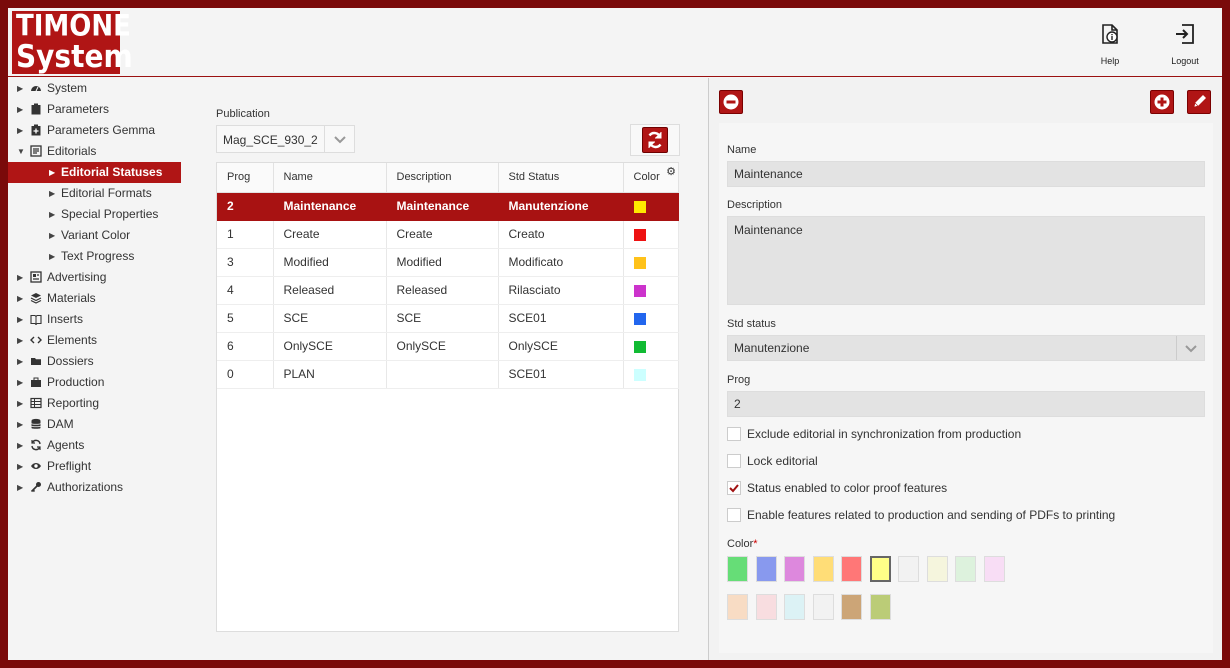 The image size is (1230, 668). Describe the element at coordinates (448, 206) in the screenshot. I see `table-row: 2 Maintenance Maintenance Manutenzione` at that location.